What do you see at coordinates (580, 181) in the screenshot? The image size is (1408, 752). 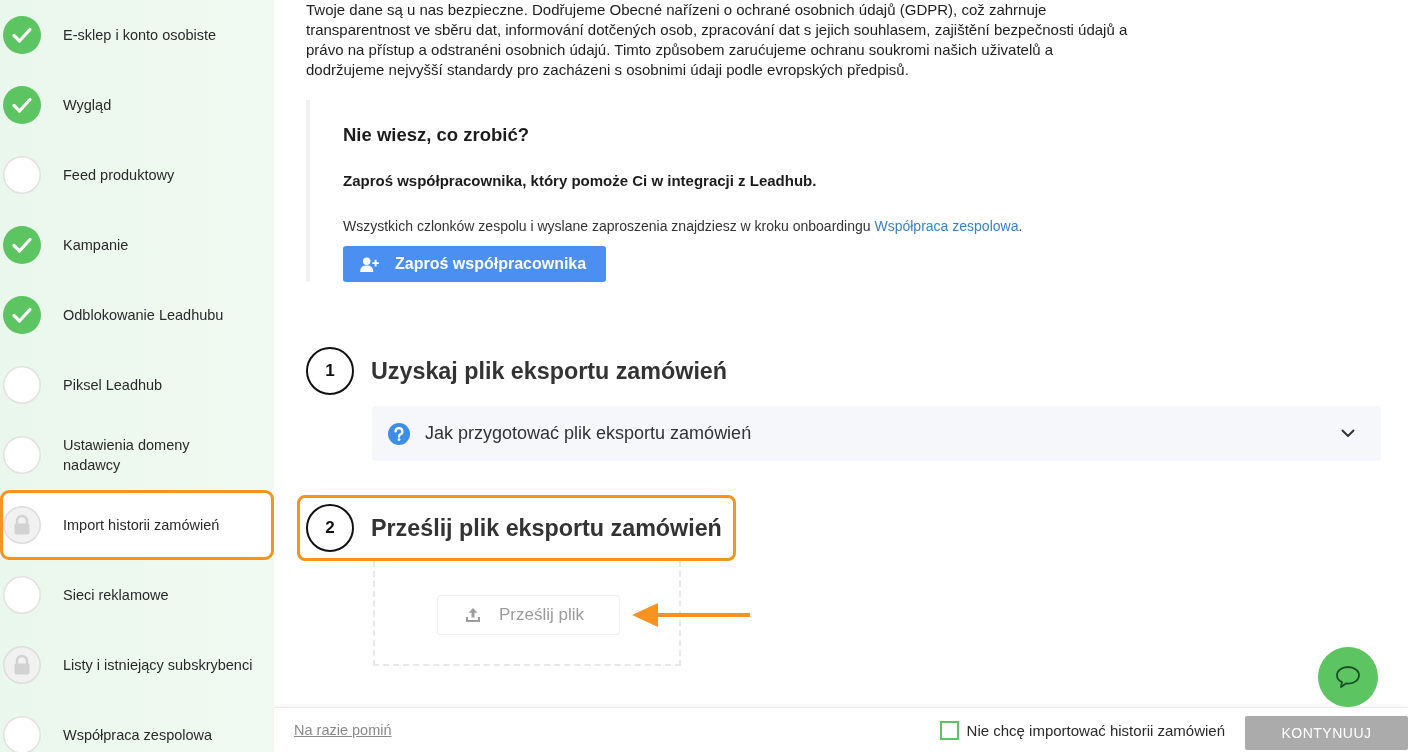 I see `help-subtitle: Zaproś współpracownika, który pomoże Ci w integracji z Leadhub.` at bounding box center [580, 181].